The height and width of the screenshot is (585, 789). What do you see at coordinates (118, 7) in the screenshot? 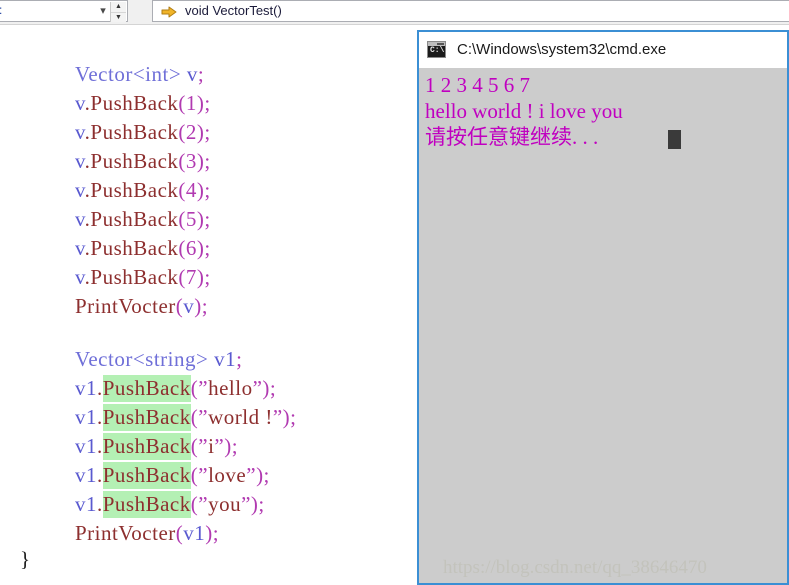
I see `triangle-up-icon: ▲` at bounding box center [118, 7].